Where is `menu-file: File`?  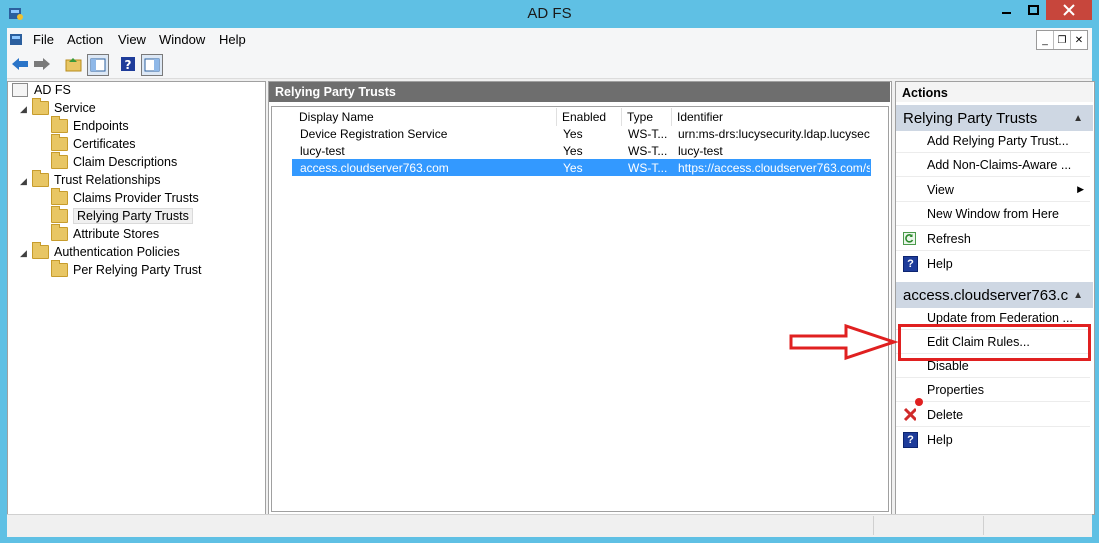
menu-file: File is located at coordinates (43, 39).